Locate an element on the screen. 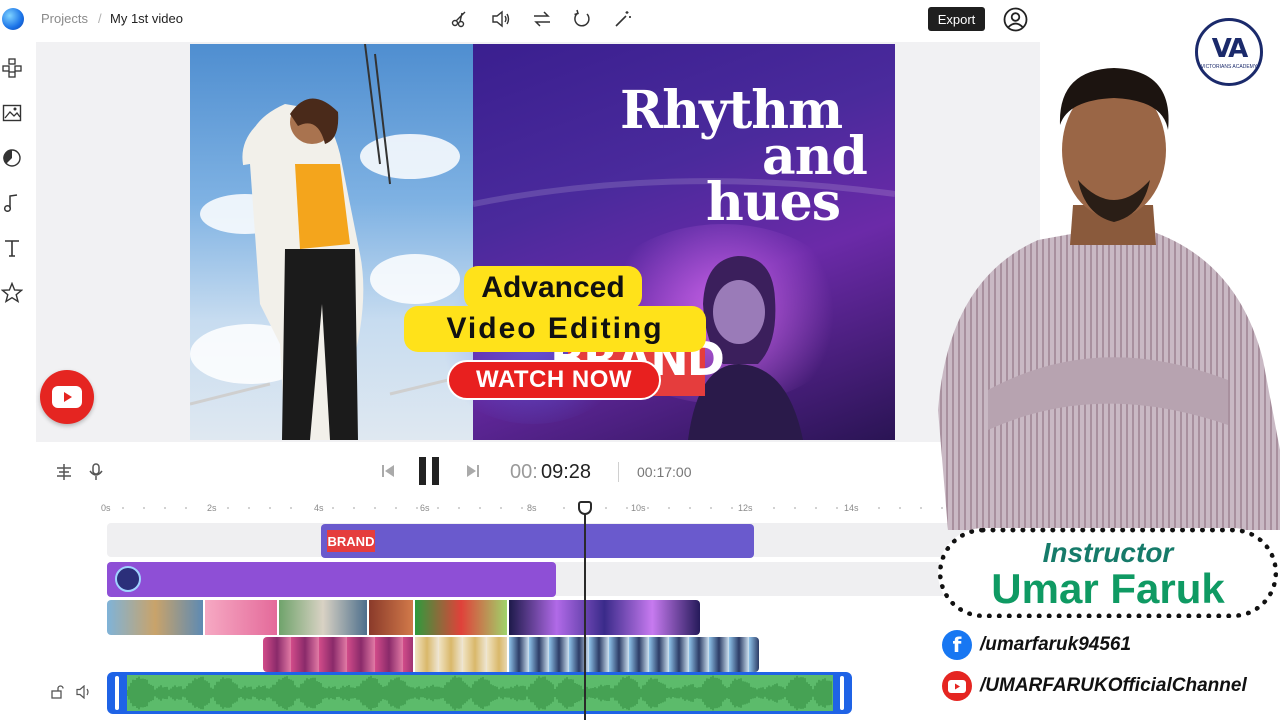  playhead-line is located at coordinates (585, 611).